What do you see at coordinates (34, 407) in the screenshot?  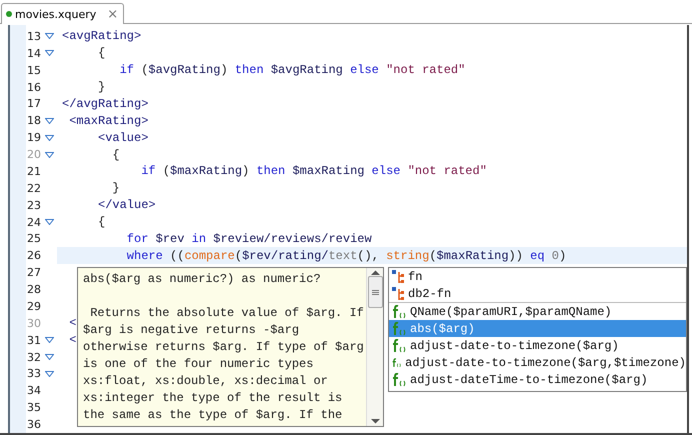 I see `line-number: 35` at bounding box center [34, 407].